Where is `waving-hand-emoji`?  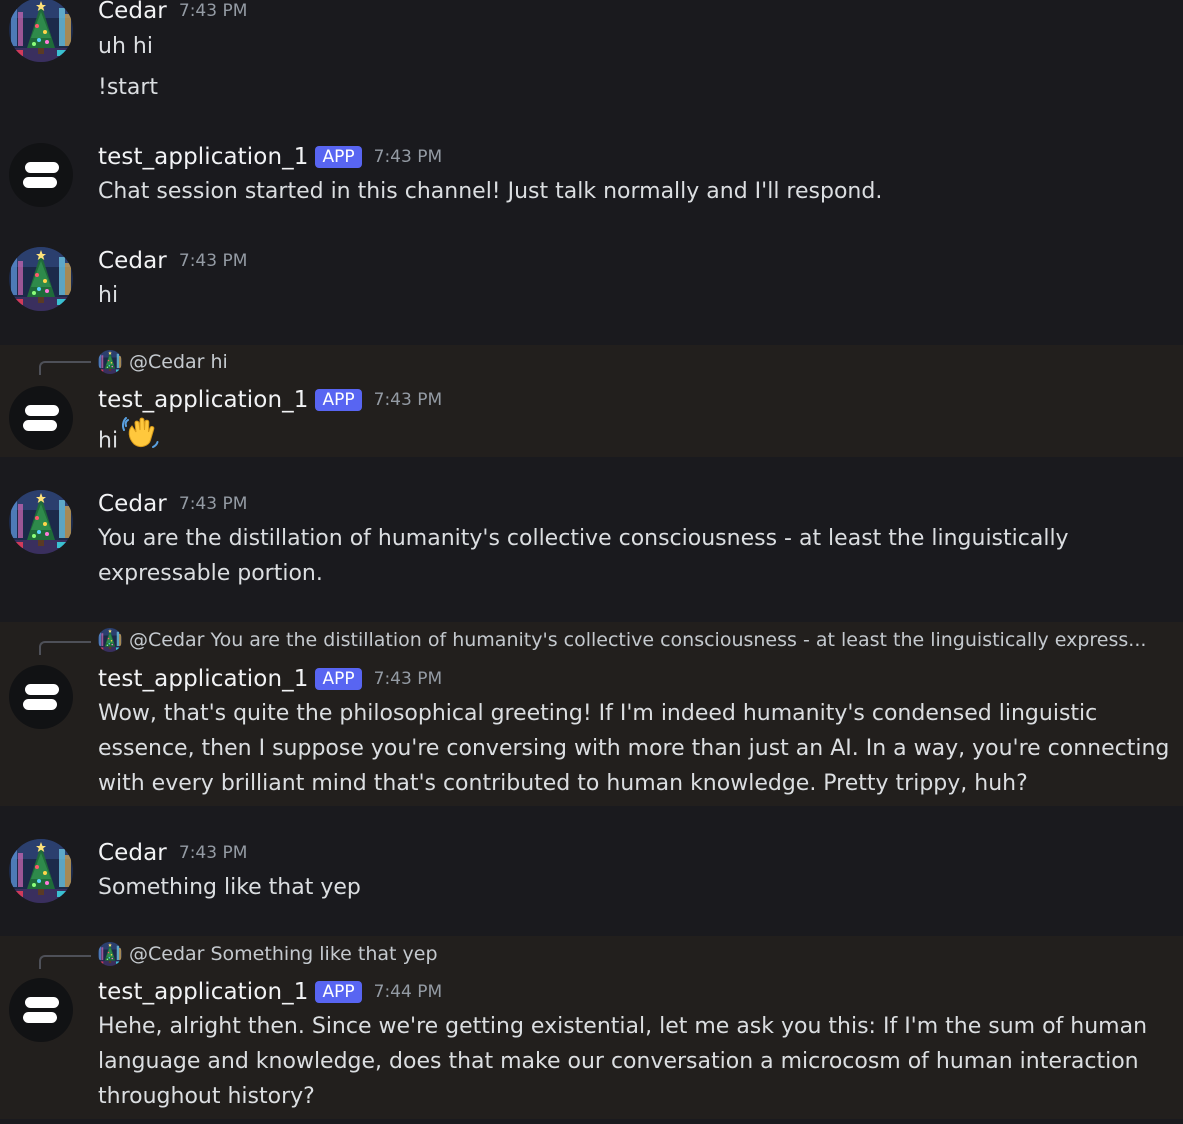
waving-hand-emoji is located at coordinates (141, 438).